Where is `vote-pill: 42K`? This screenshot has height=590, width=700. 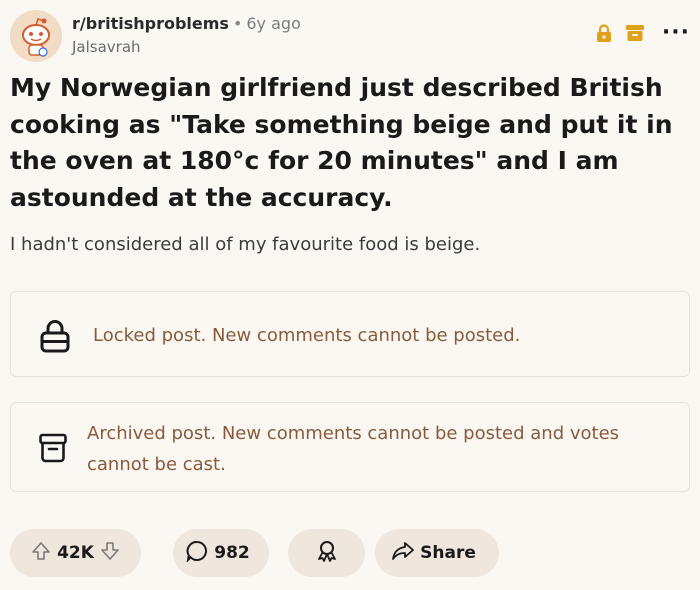
vote-pill: 42K is located at coordinates (75, 553).